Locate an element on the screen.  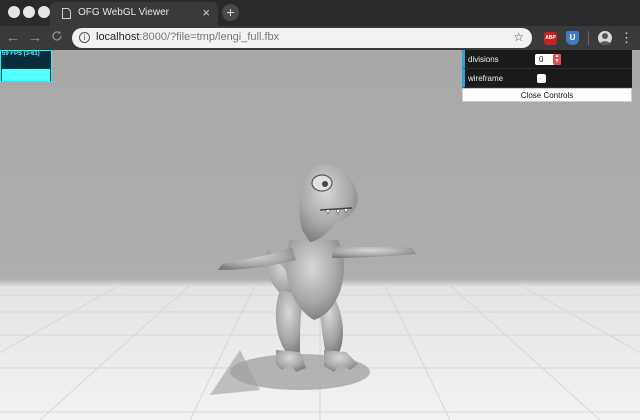
wireframe-label: wireframe is located at coordinates (486, 78).